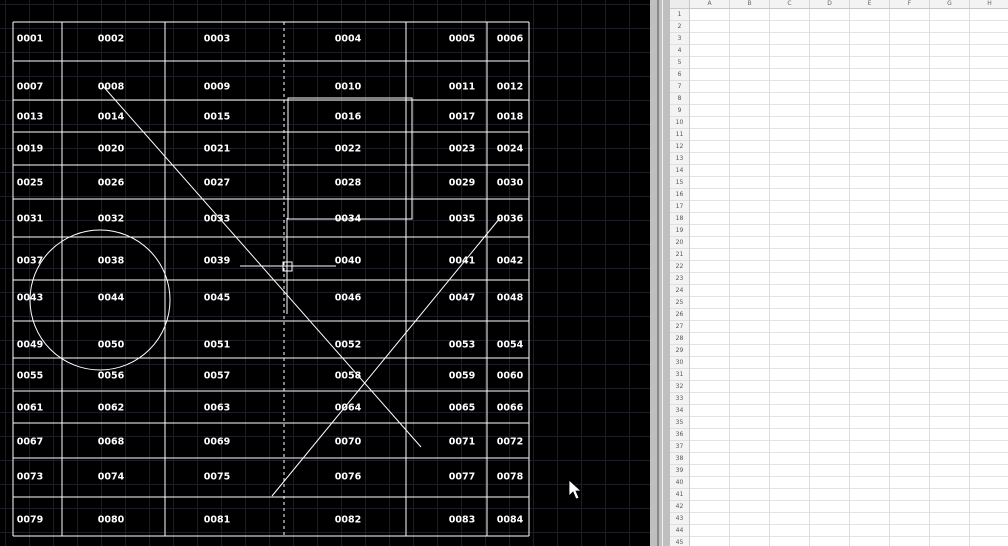 The height and width of the screenshot is (546, 1008). What do you see at coordinates (679, 519) in the screenshot?
I see `row-header: 43` at bounding box center [679, 519].